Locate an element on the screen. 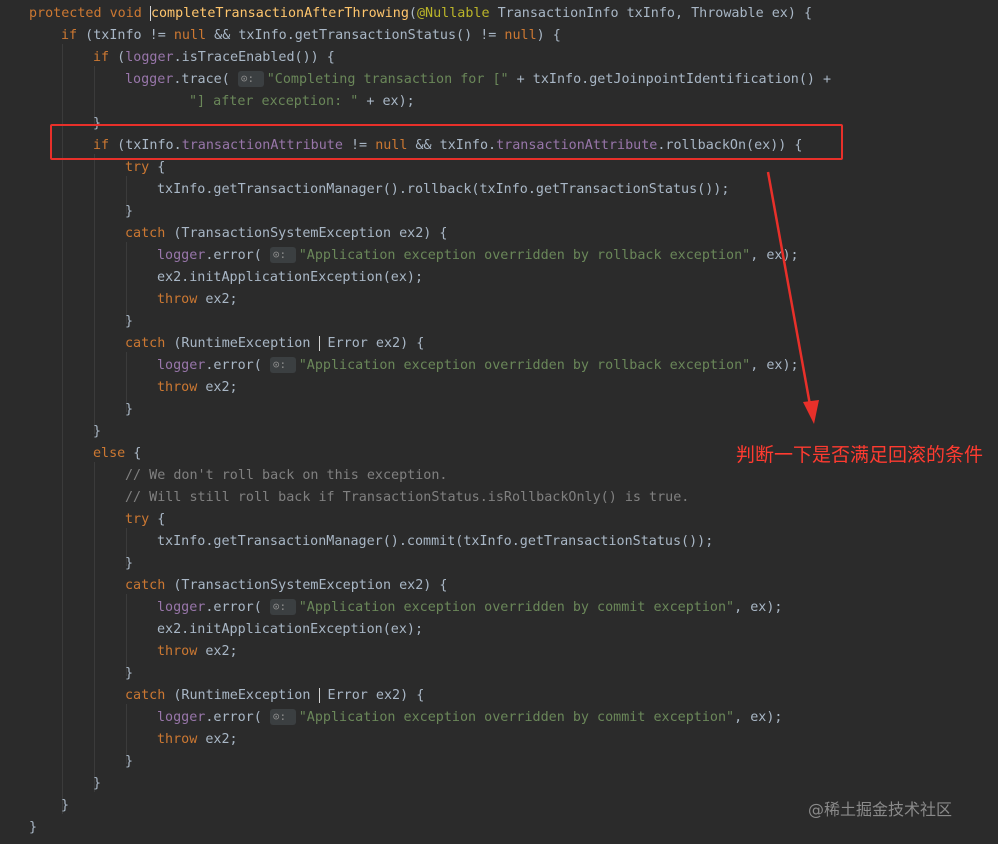 The width and height of the screenshot is (998, 844). annotation-arrow is located at coordinates (792, 297).